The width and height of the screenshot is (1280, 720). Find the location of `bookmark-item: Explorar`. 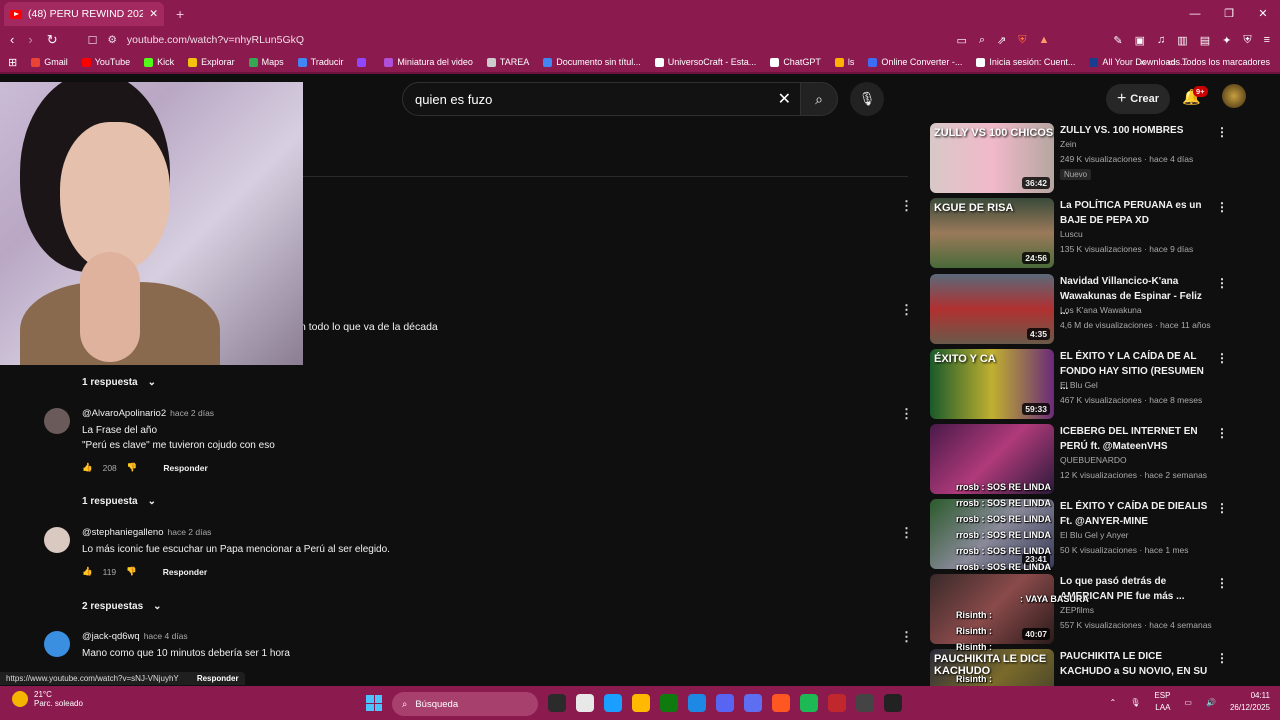

bookmark-item: Explorar is located at coordinates (211, 62).